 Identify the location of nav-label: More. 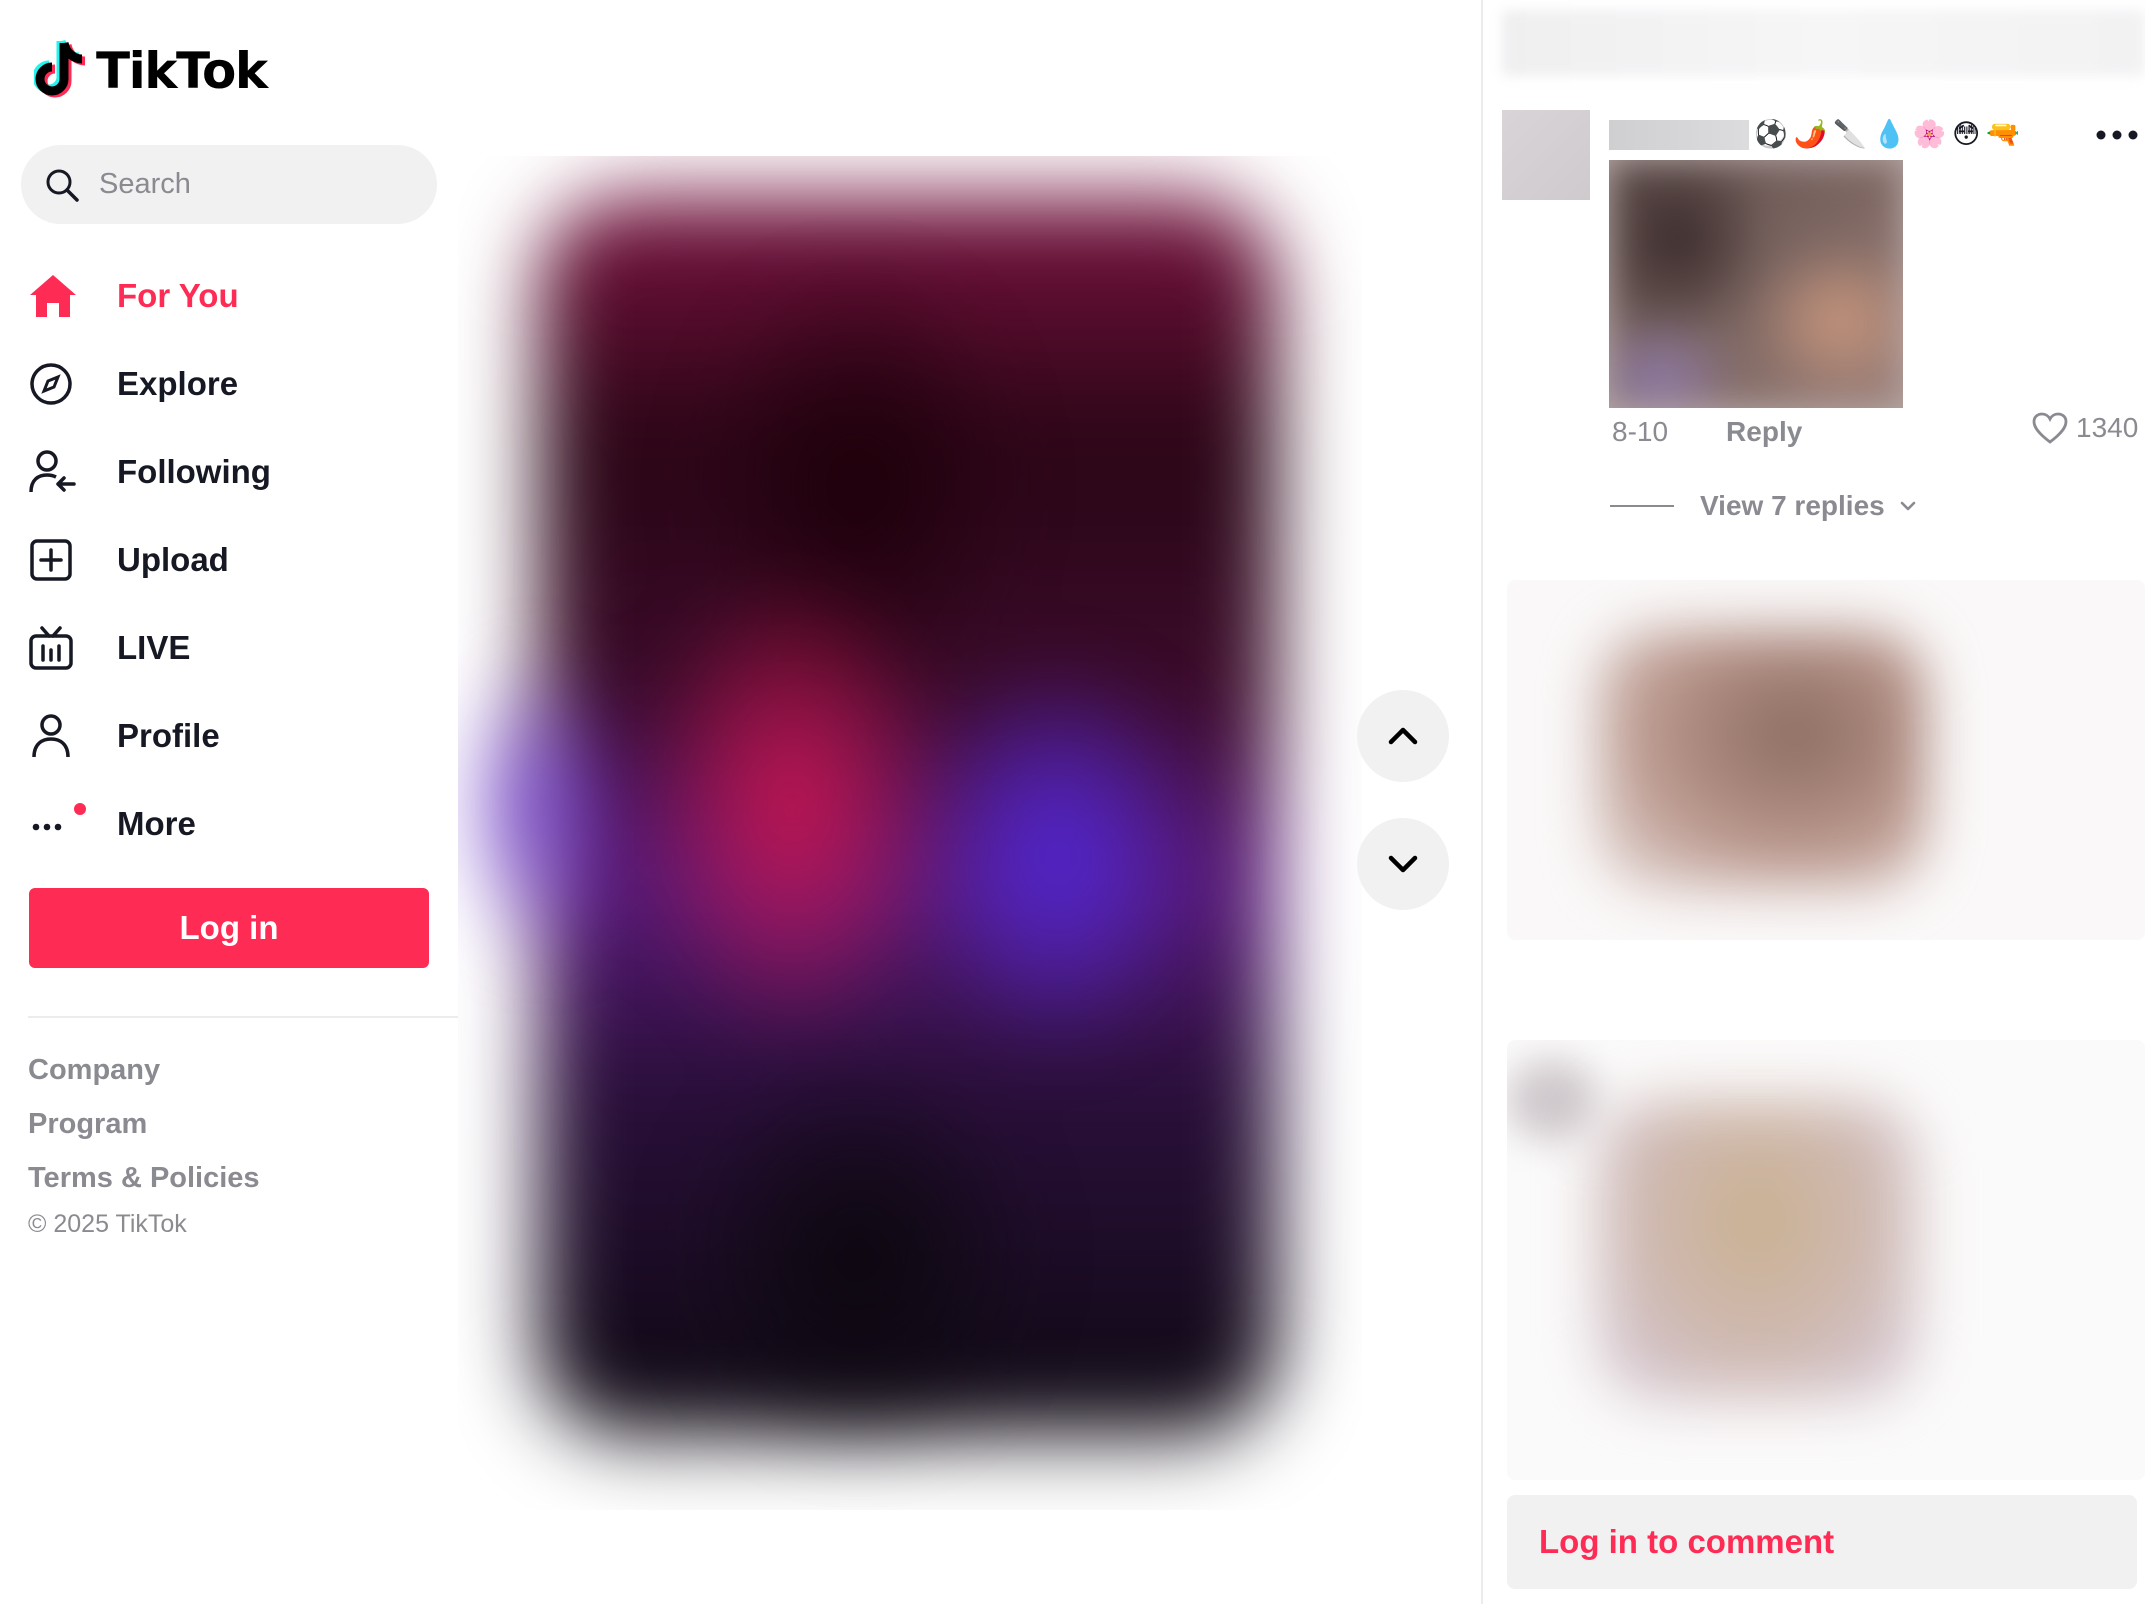
(156, 823).